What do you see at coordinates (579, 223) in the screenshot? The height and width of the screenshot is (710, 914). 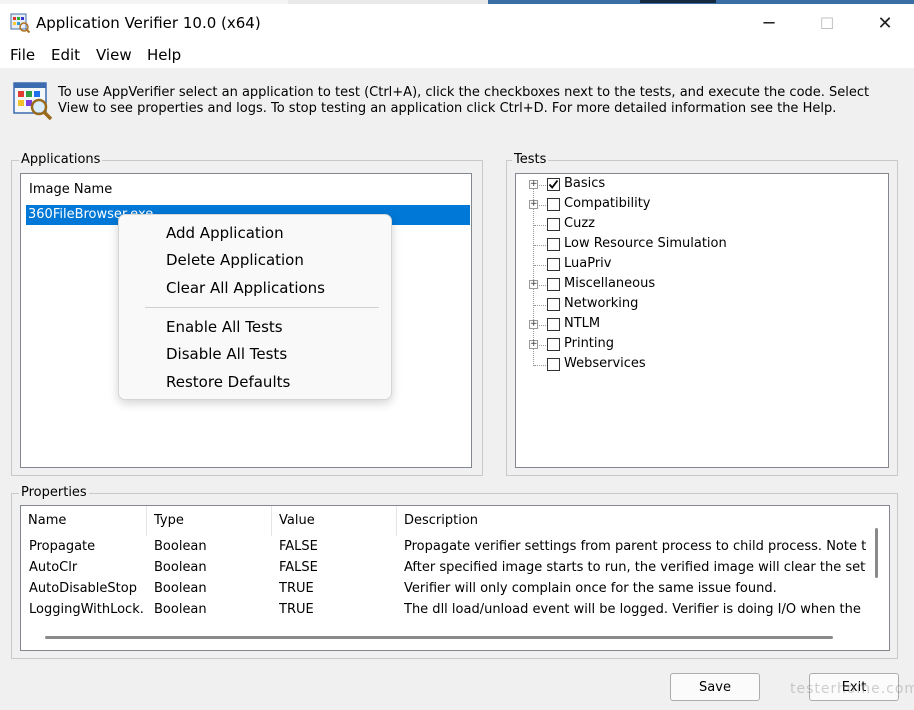 I see `test-label-cuzz: Cuzz` at bounding box center [579, 223].